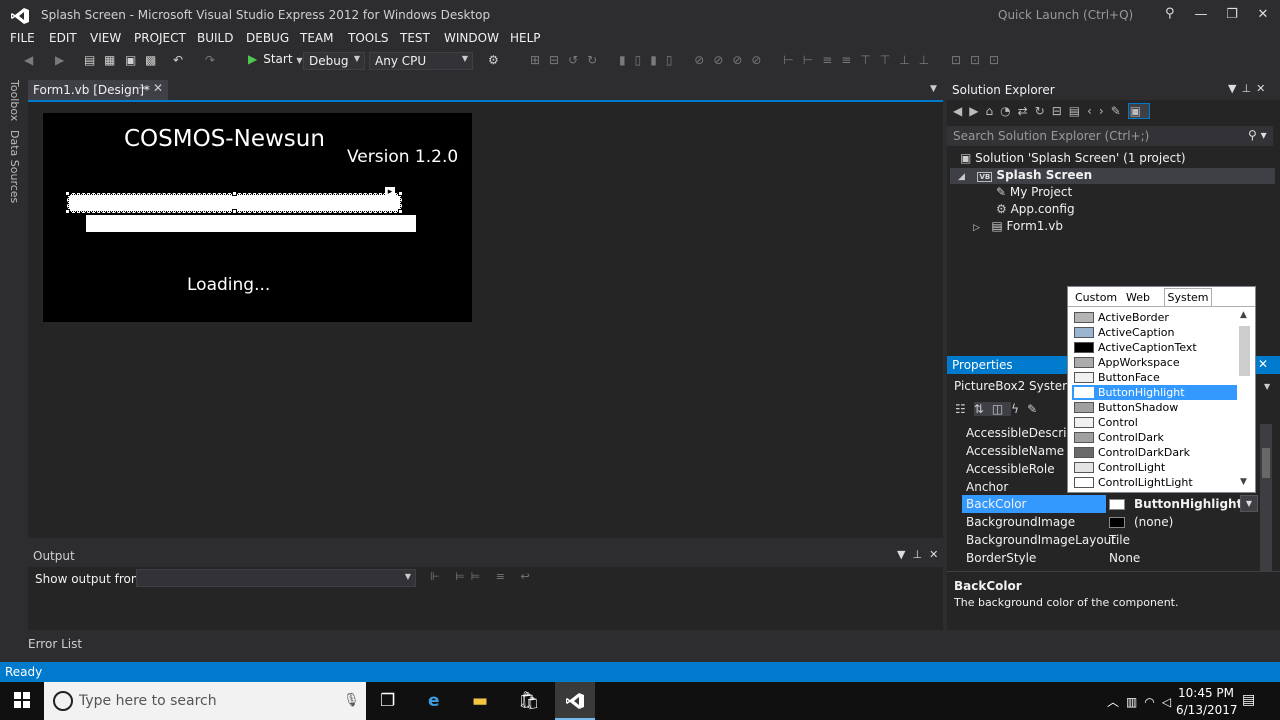 The image size is (1280, 720). What do you see at coordinates (1257, 135) in the screenshot?
I see `search-icon: ⚲ ▾` at bounding box center [1257, 135].